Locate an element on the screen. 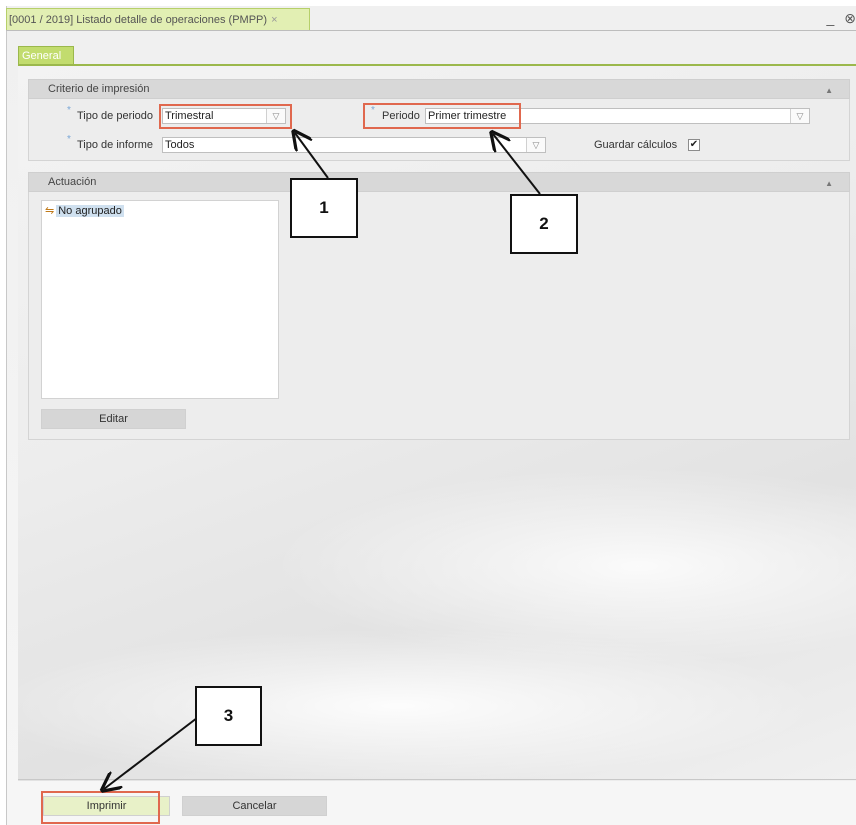  callout-2: 2 is located at coordinates (544, 224).